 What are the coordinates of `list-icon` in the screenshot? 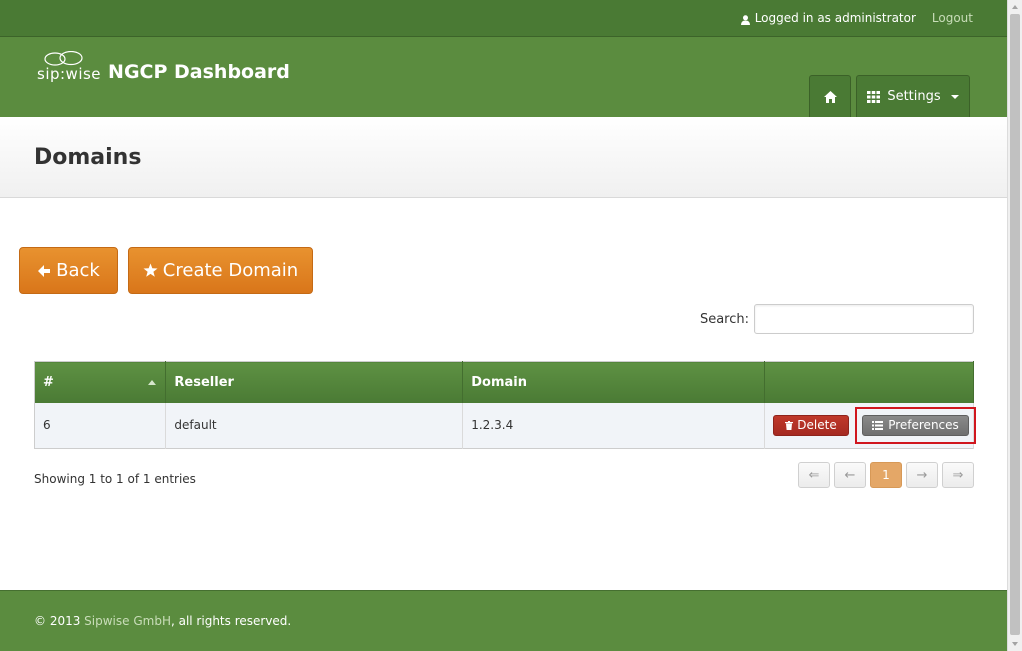 It's located at (878, 425).